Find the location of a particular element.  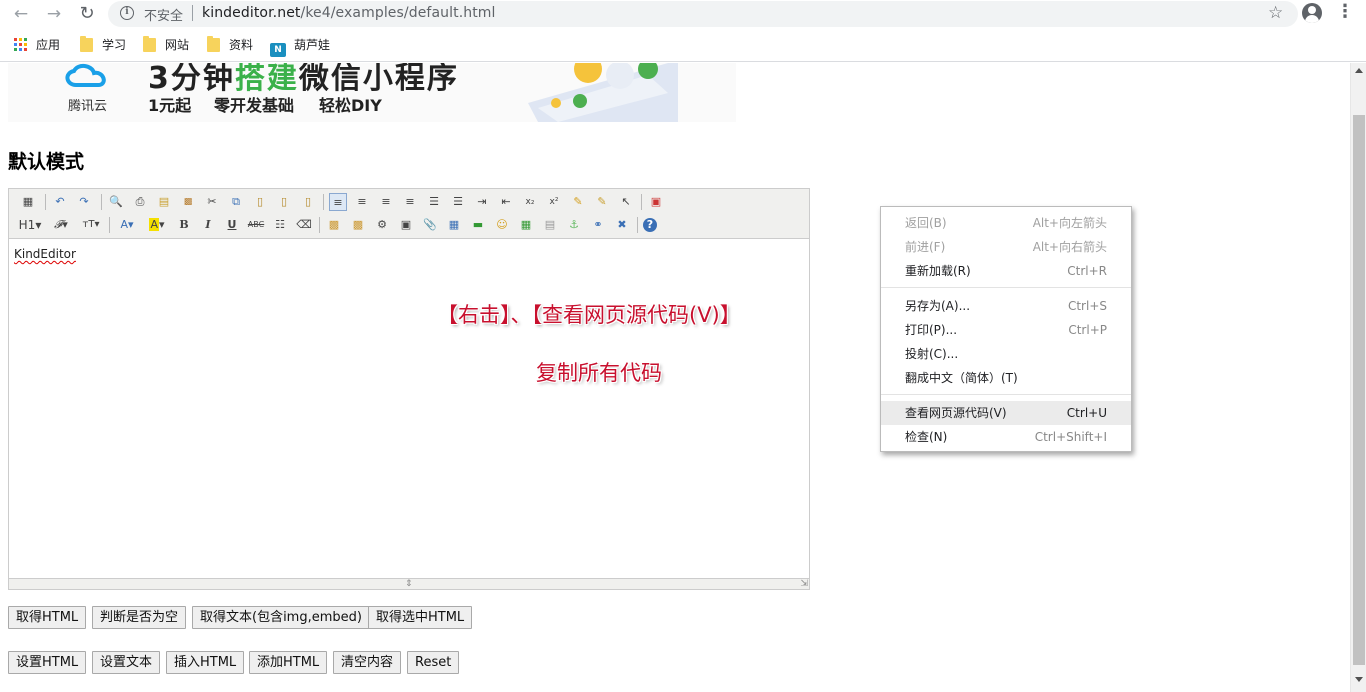

line-height-icon: ☷ is located at coordinates (280, 225).